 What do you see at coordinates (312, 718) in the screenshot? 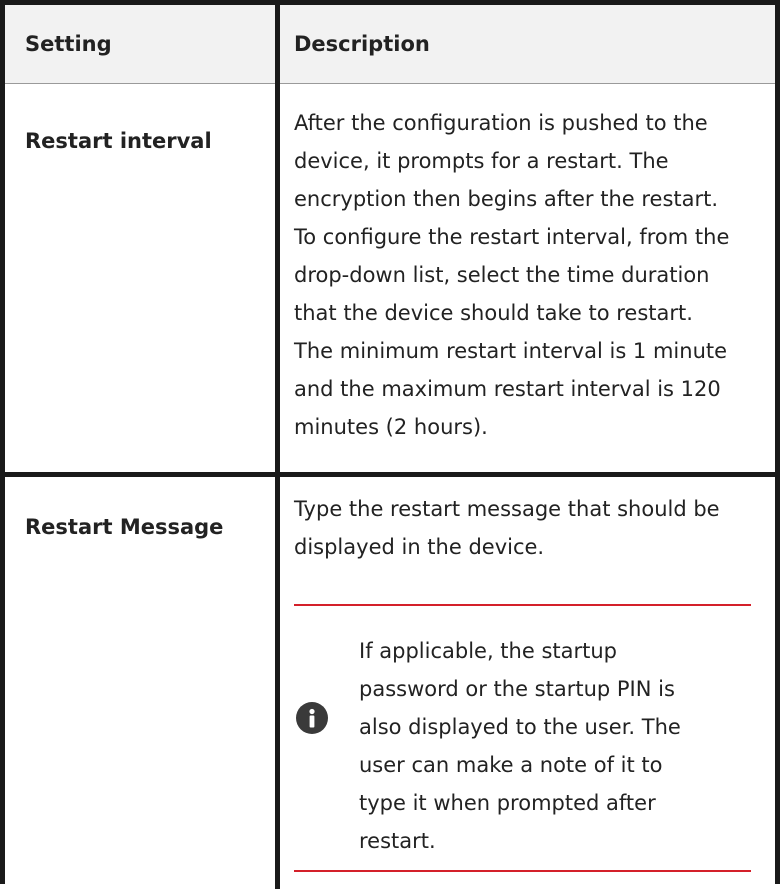
I see `info-icon` at bounding box center [312, 718].